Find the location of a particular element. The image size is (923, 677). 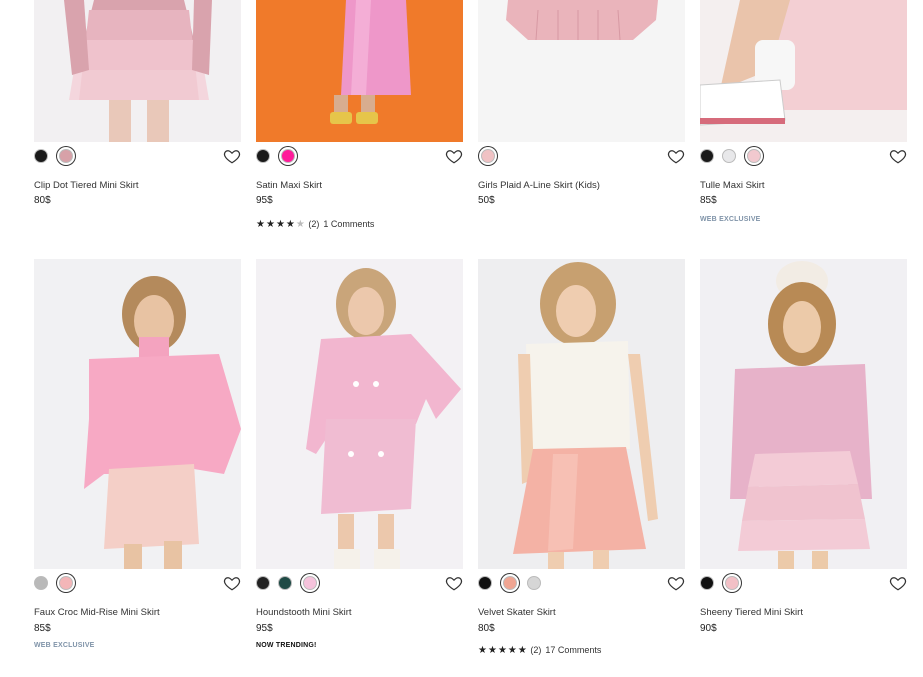

product-rating: ★★★★★ (2) 17 Comments is located at coordinates (539, 650).